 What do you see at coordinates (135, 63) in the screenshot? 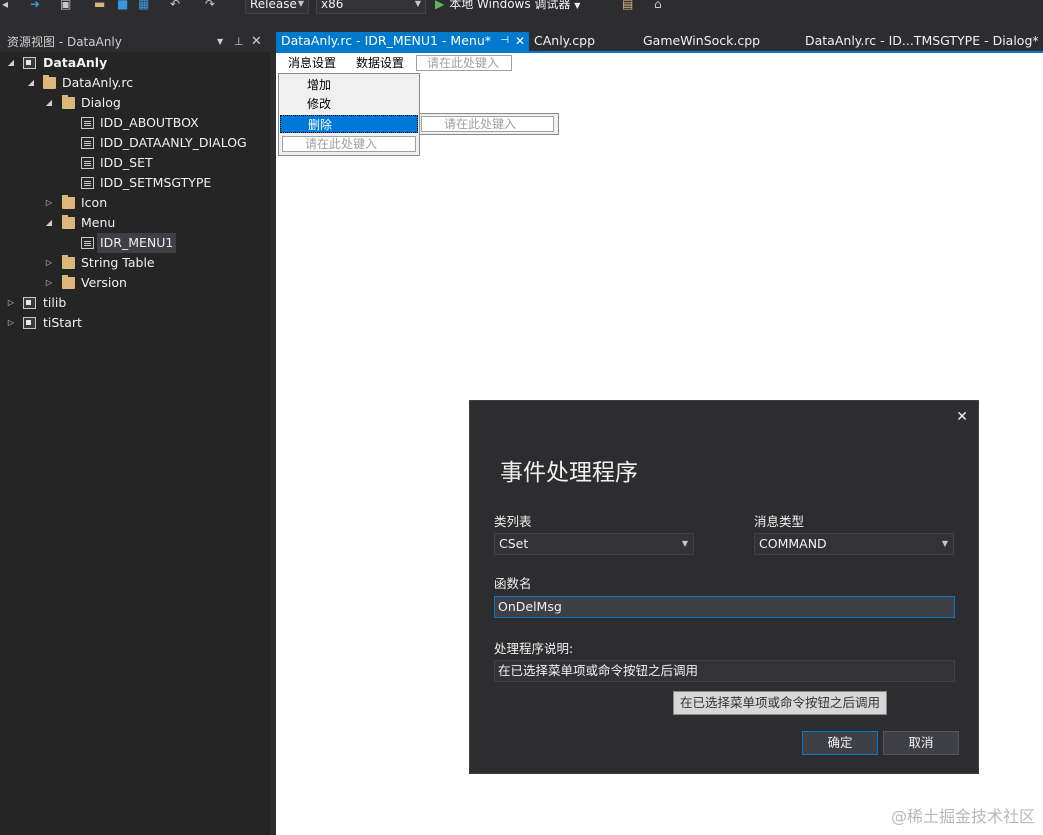
I see `tree-node-dataanly: ◢ DataAnly` at bounding box center [135, 63].